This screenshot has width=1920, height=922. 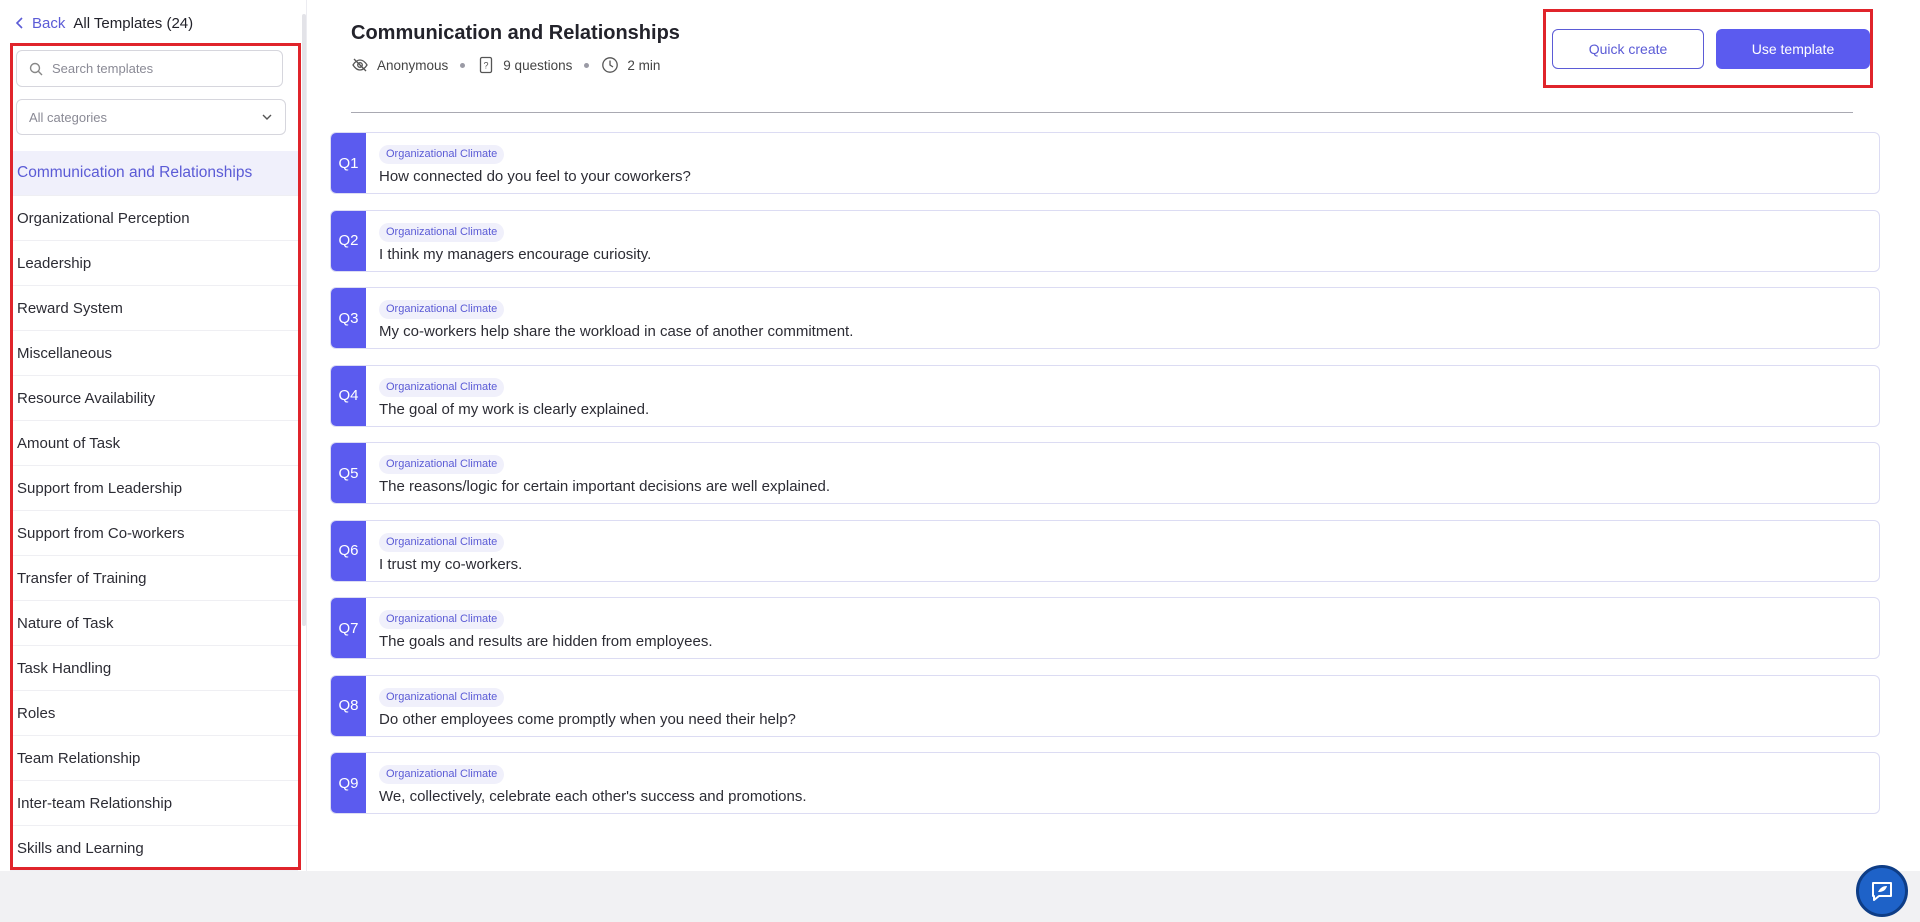 What do you see at coordinates (133, 23) in the screenshot?
I see `all-templates-title: All Templates (24)` at bounding box center [133, 23].